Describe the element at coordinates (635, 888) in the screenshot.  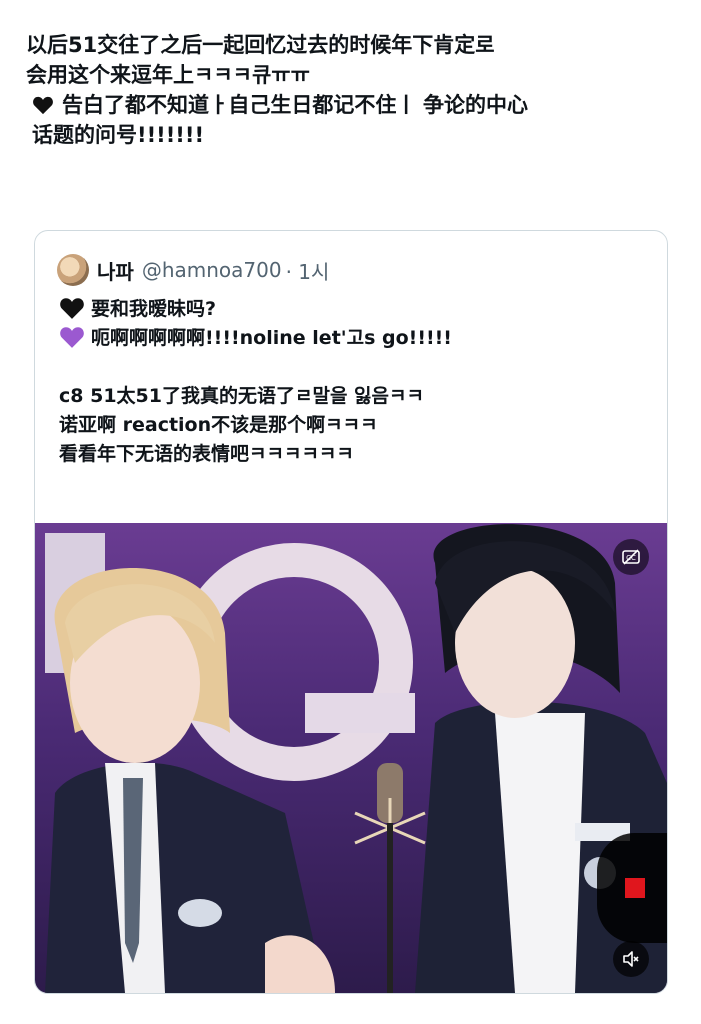
I see `record-stop-icon` at that location.